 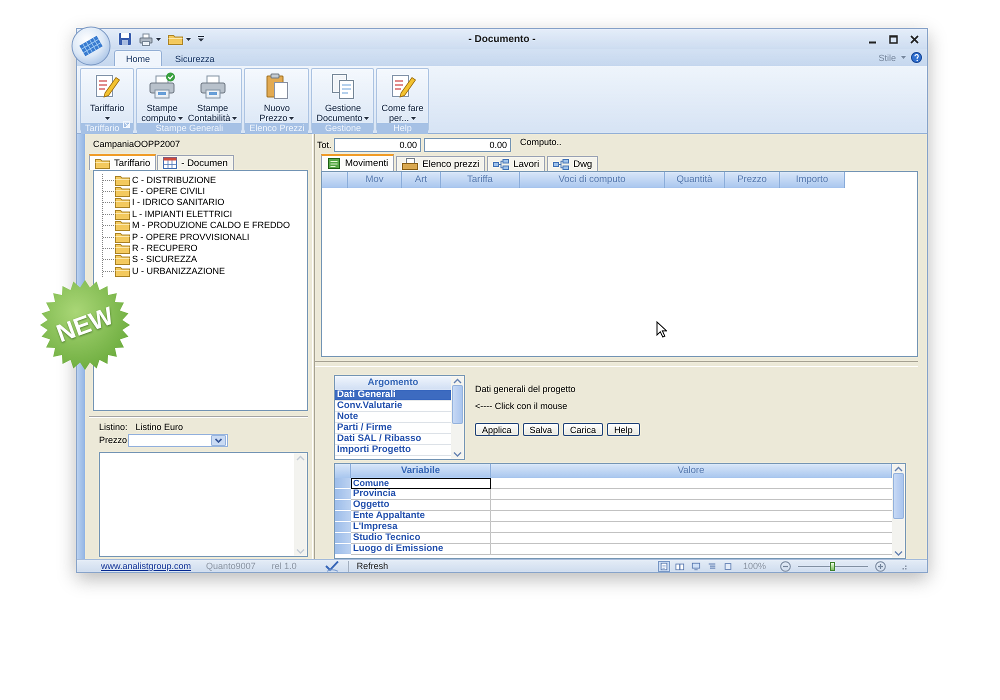 What do you see at coordinates (480, 180) in the screenshot?
I see `column-header: Tariffa` at bounding box center [480, 180].